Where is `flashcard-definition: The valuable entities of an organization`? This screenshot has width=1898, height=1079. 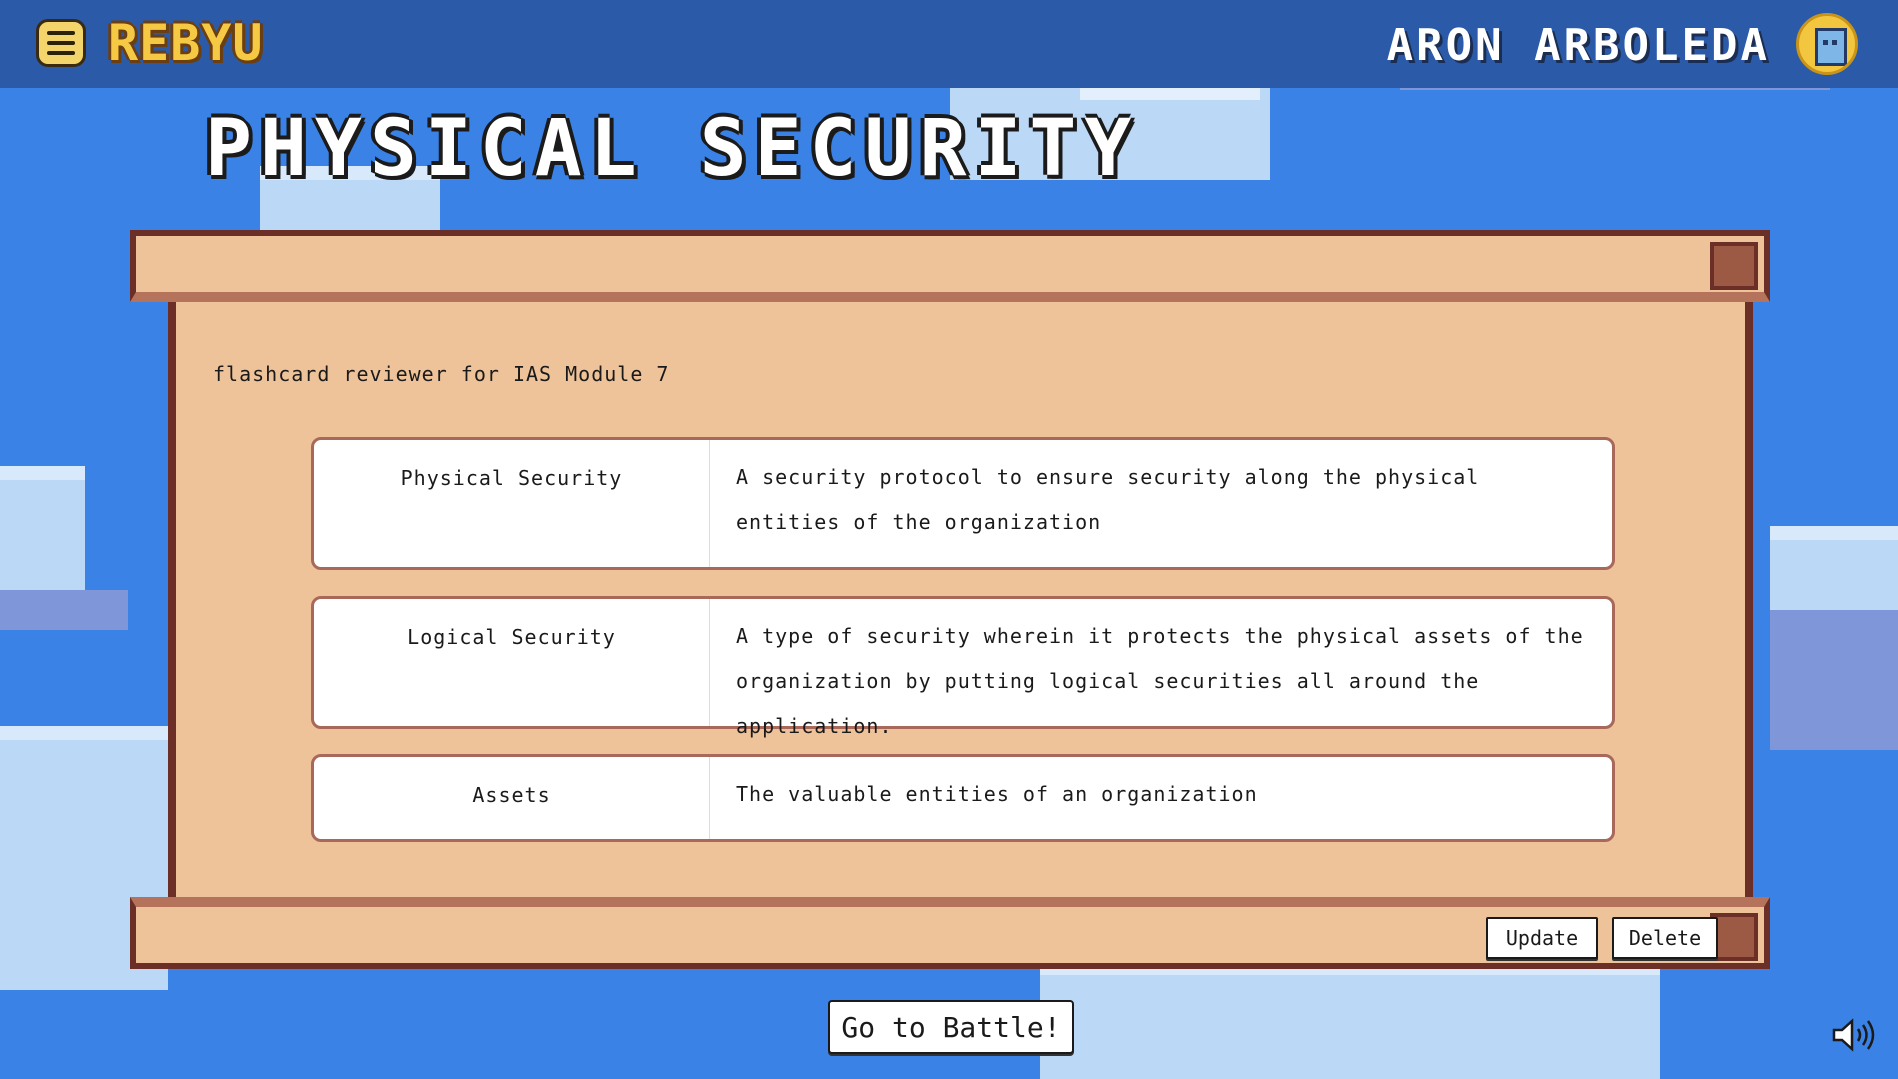 flashcard-definition: The valuable entities of an organization is located at coordinates (997, 794).